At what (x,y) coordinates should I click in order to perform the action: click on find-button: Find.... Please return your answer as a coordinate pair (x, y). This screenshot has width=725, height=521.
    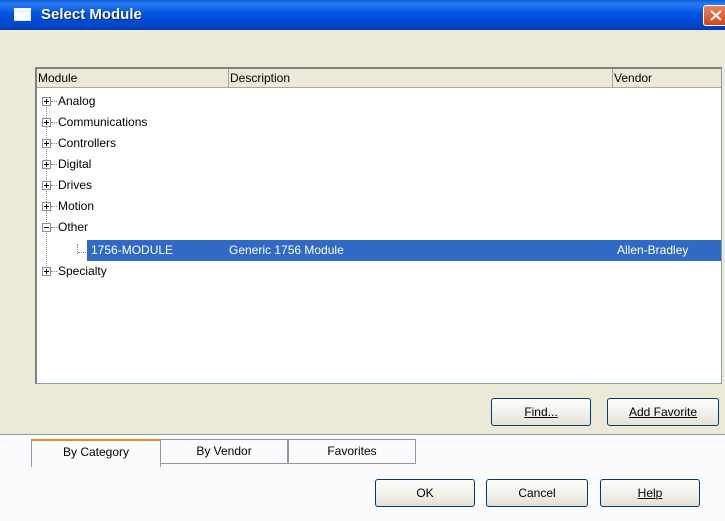
    Looking at the image, I should click on (541, 412).